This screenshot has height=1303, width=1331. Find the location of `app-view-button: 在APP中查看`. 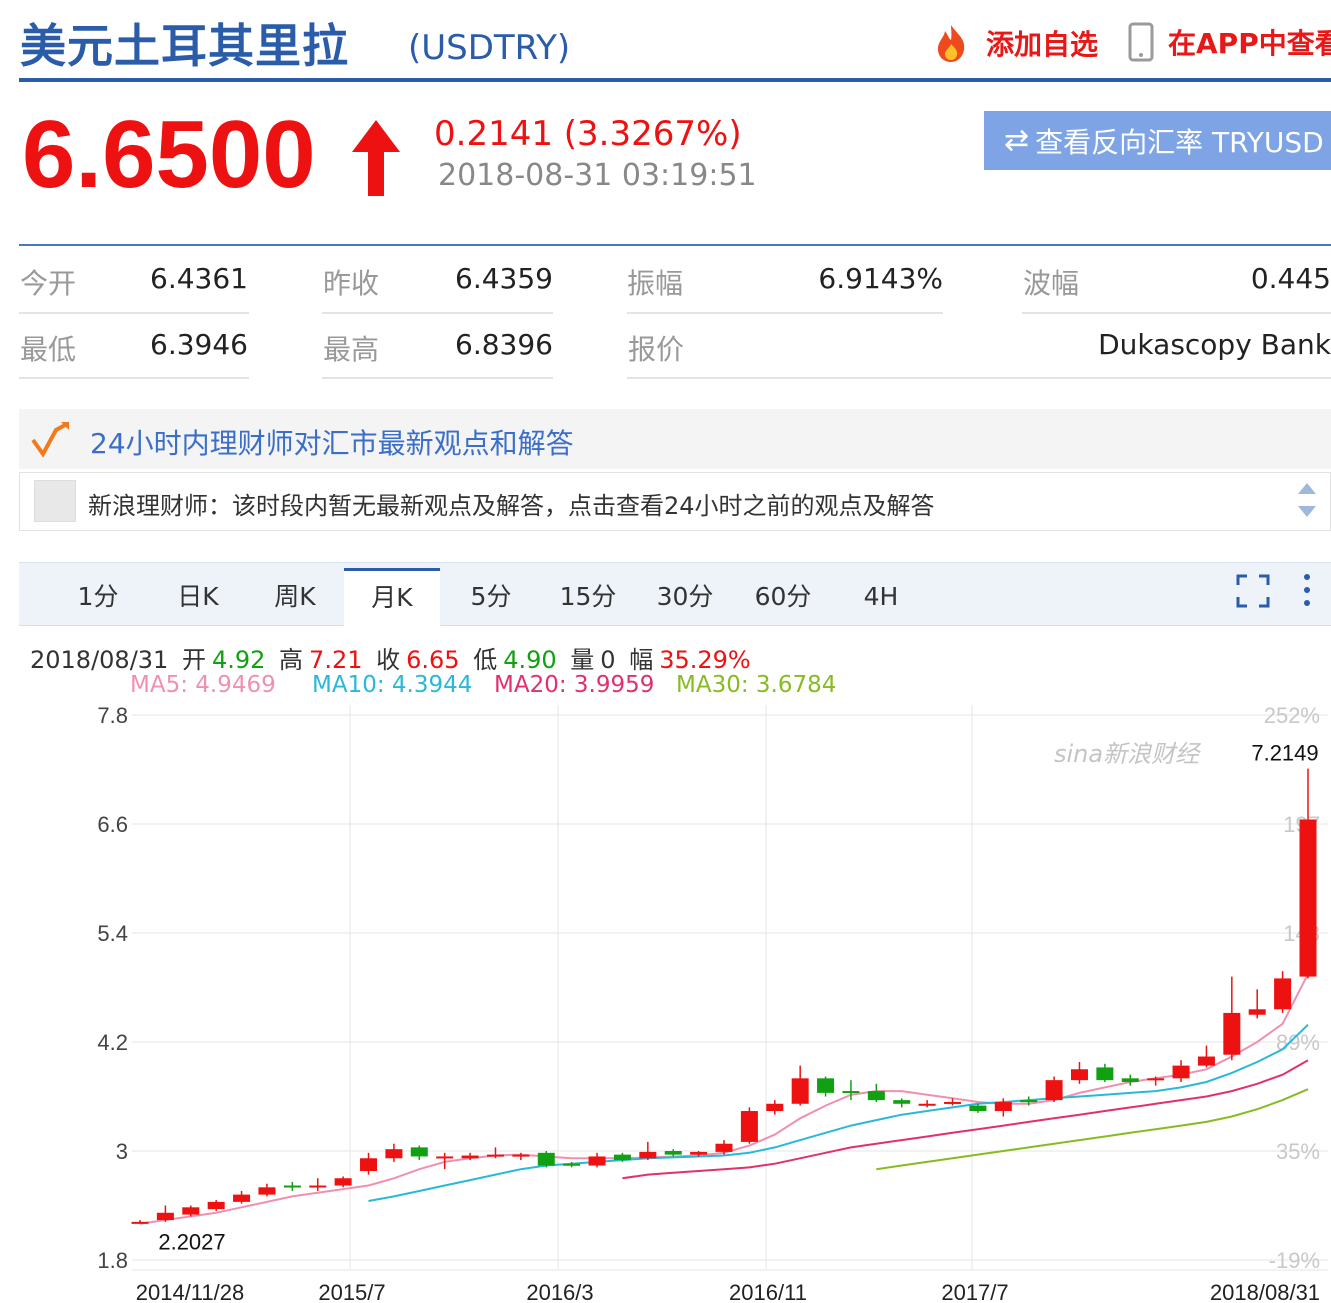

app-view-button: 在APP中查看 is located at coordinates (1229, 42).